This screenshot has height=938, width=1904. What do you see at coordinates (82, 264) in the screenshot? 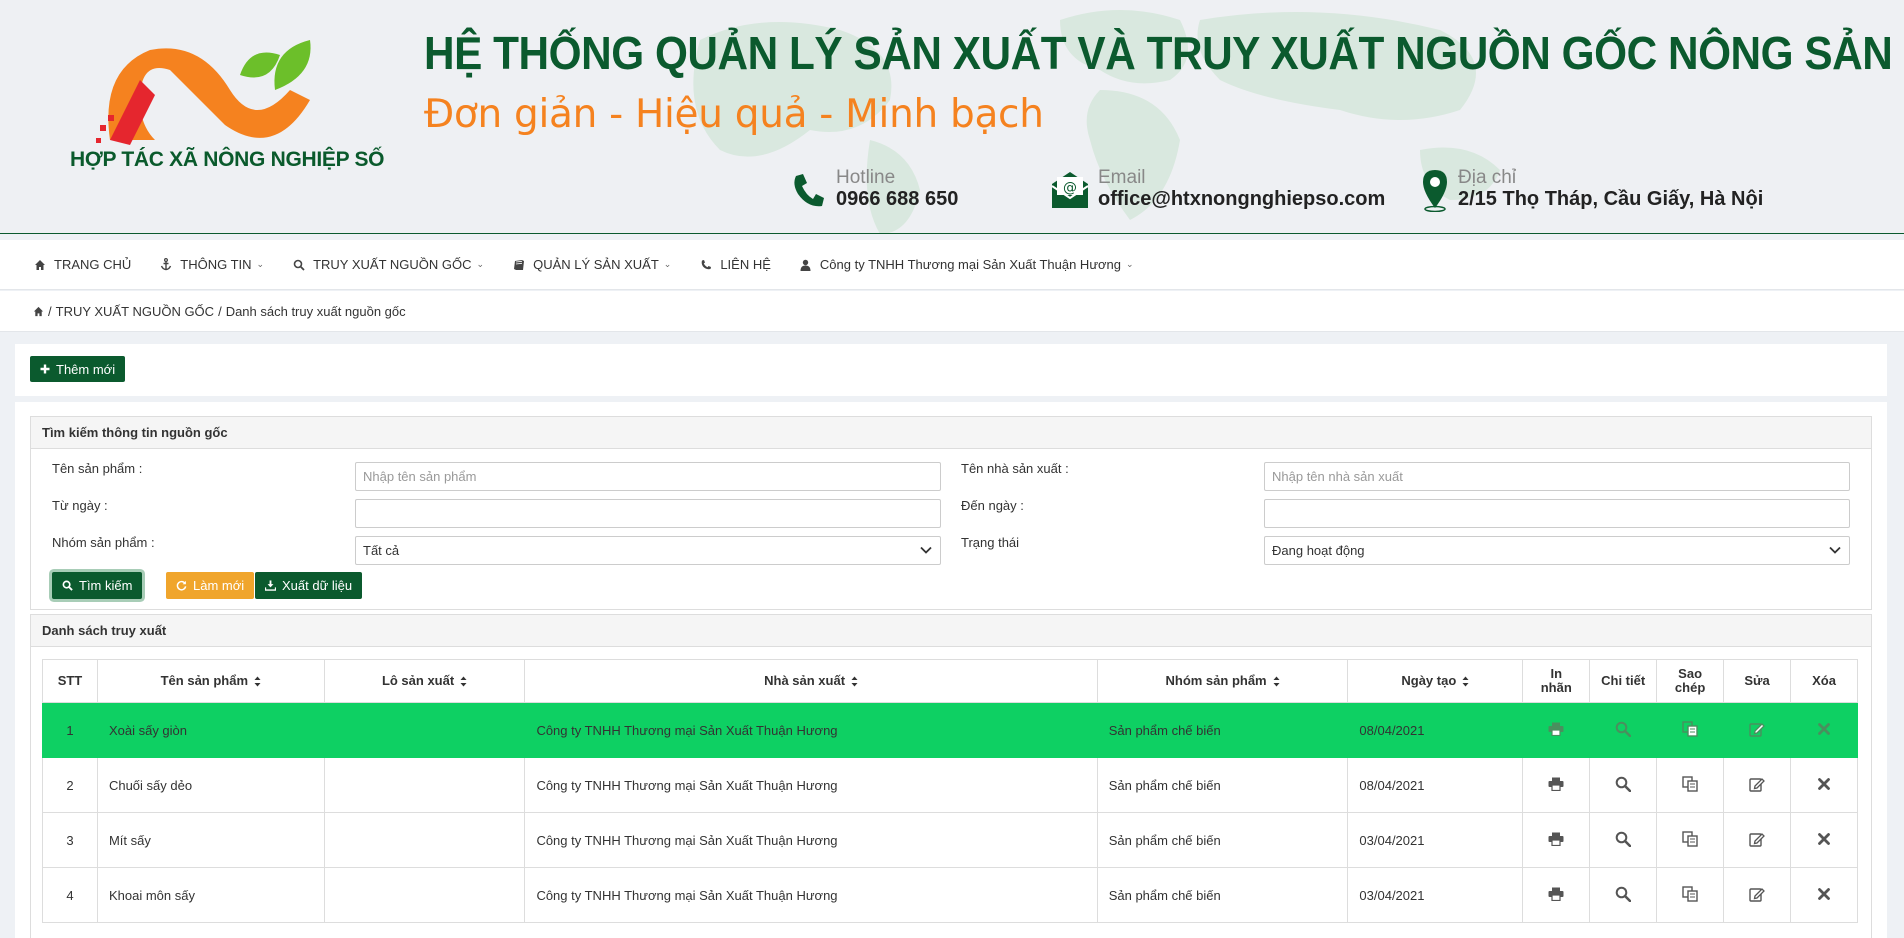
I see `nav-home: TRANG CHỦ` at bounding box center [82, 264].